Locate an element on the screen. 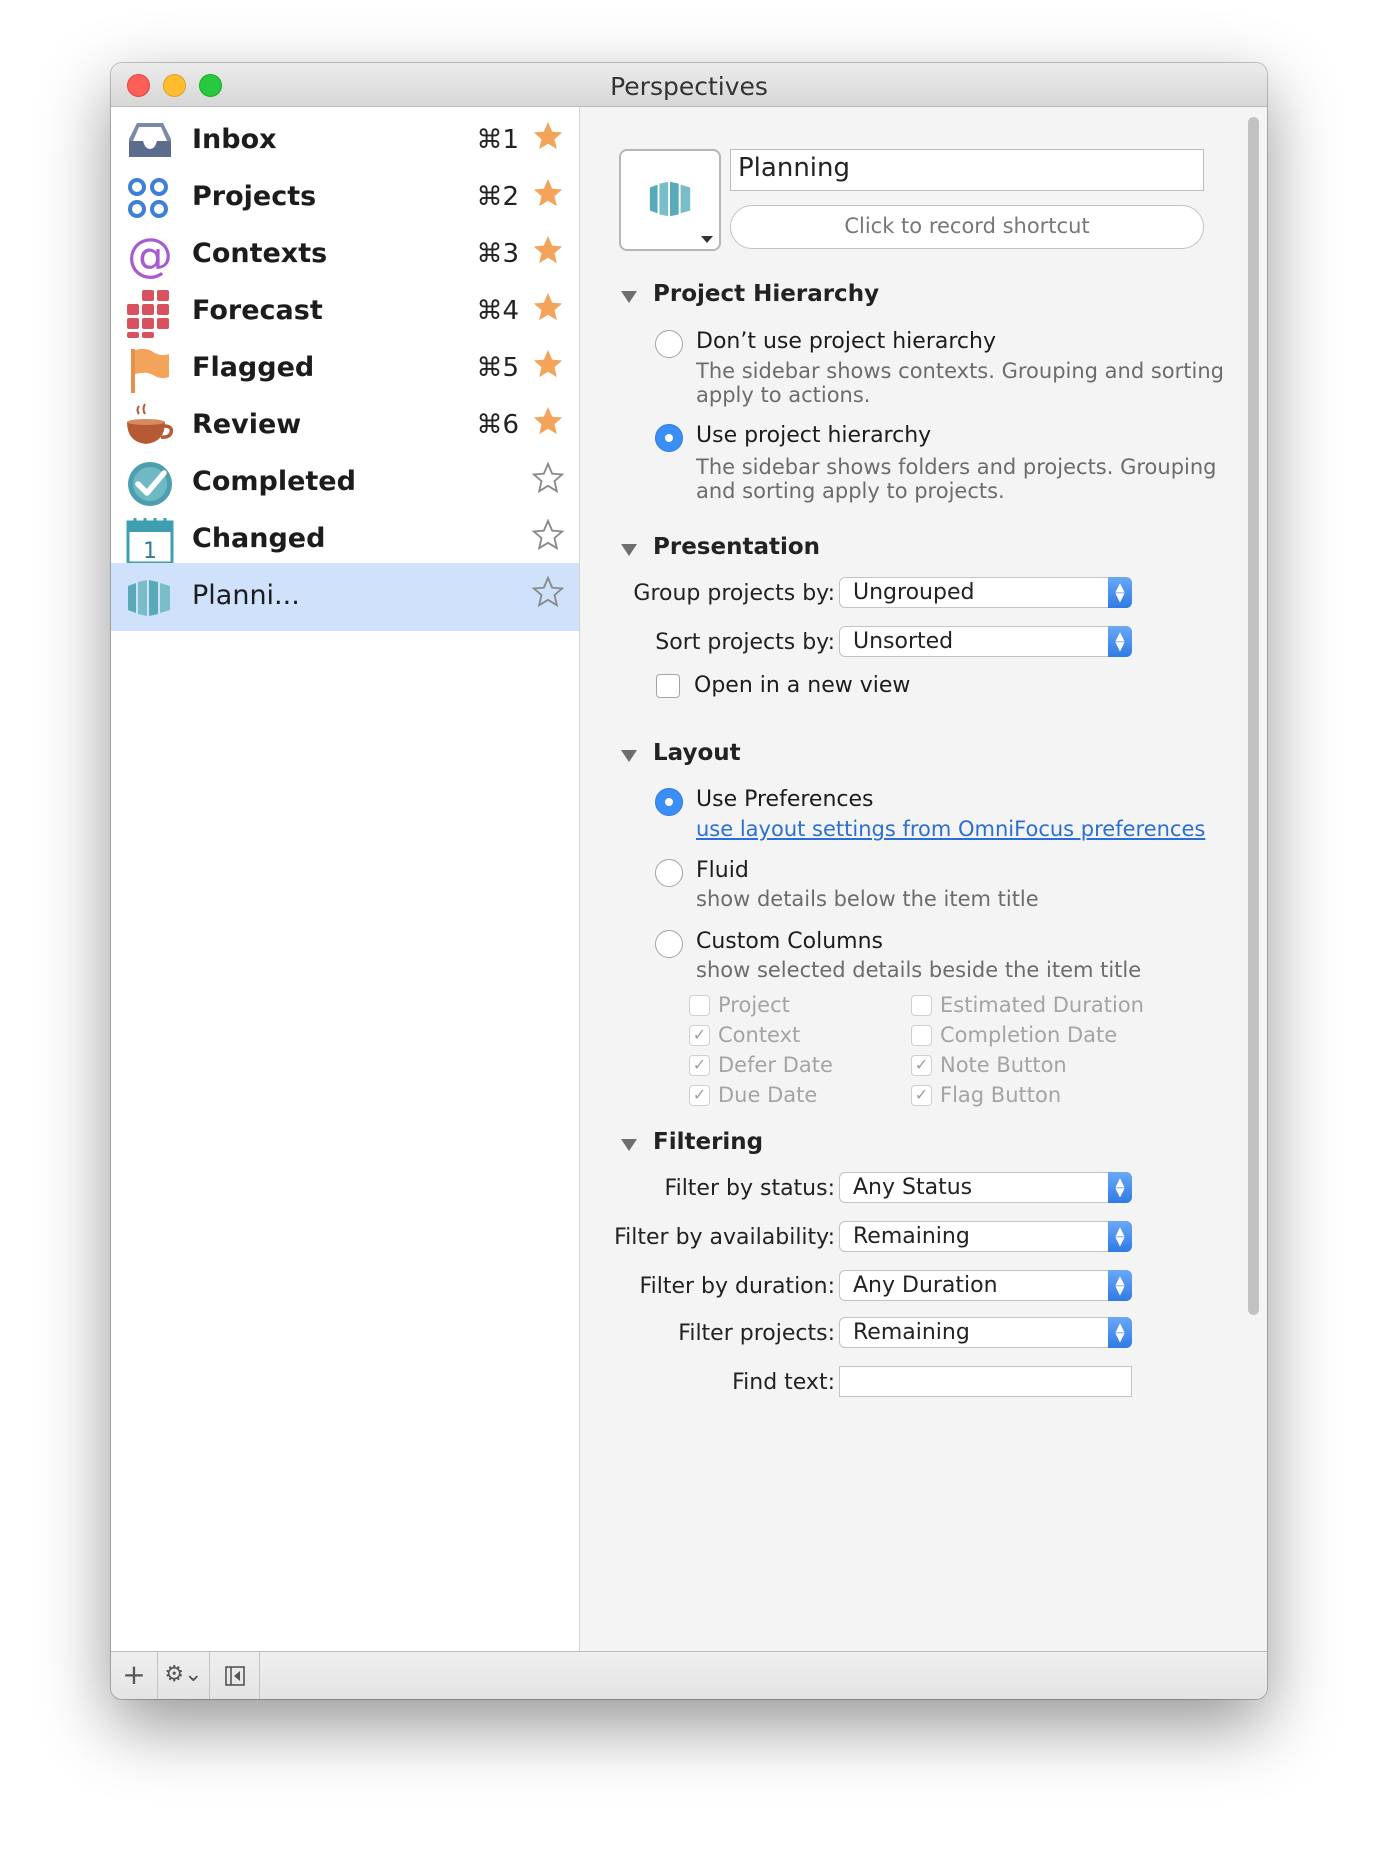 The width and height of the screenshot is (1378, 1860). collapse-sidebar-button is located at coordinates (235, 1675).